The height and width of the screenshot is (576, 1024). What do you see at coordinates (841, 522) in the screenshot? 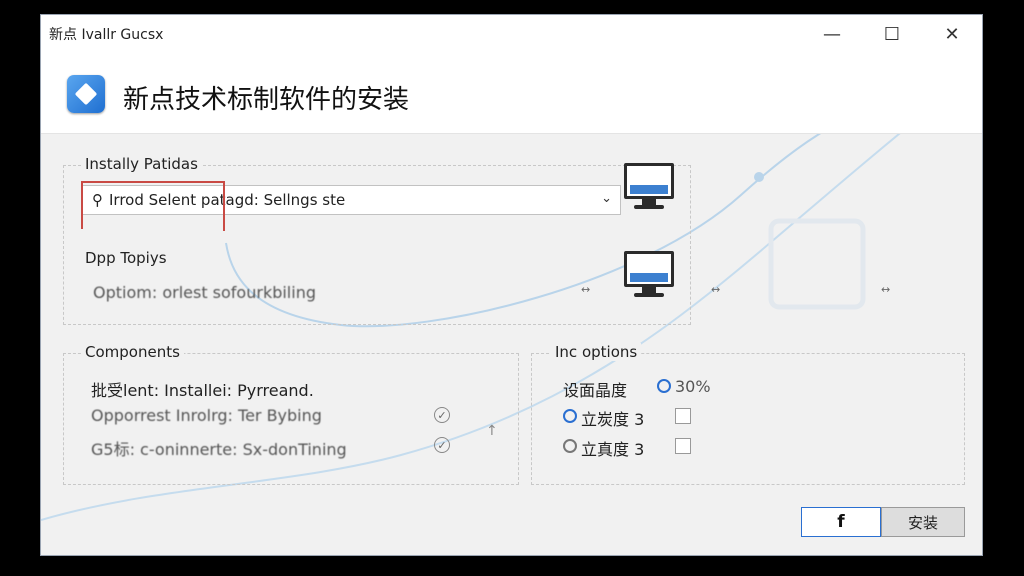
I see `primary-button: f` at bounding box center [841, 522].